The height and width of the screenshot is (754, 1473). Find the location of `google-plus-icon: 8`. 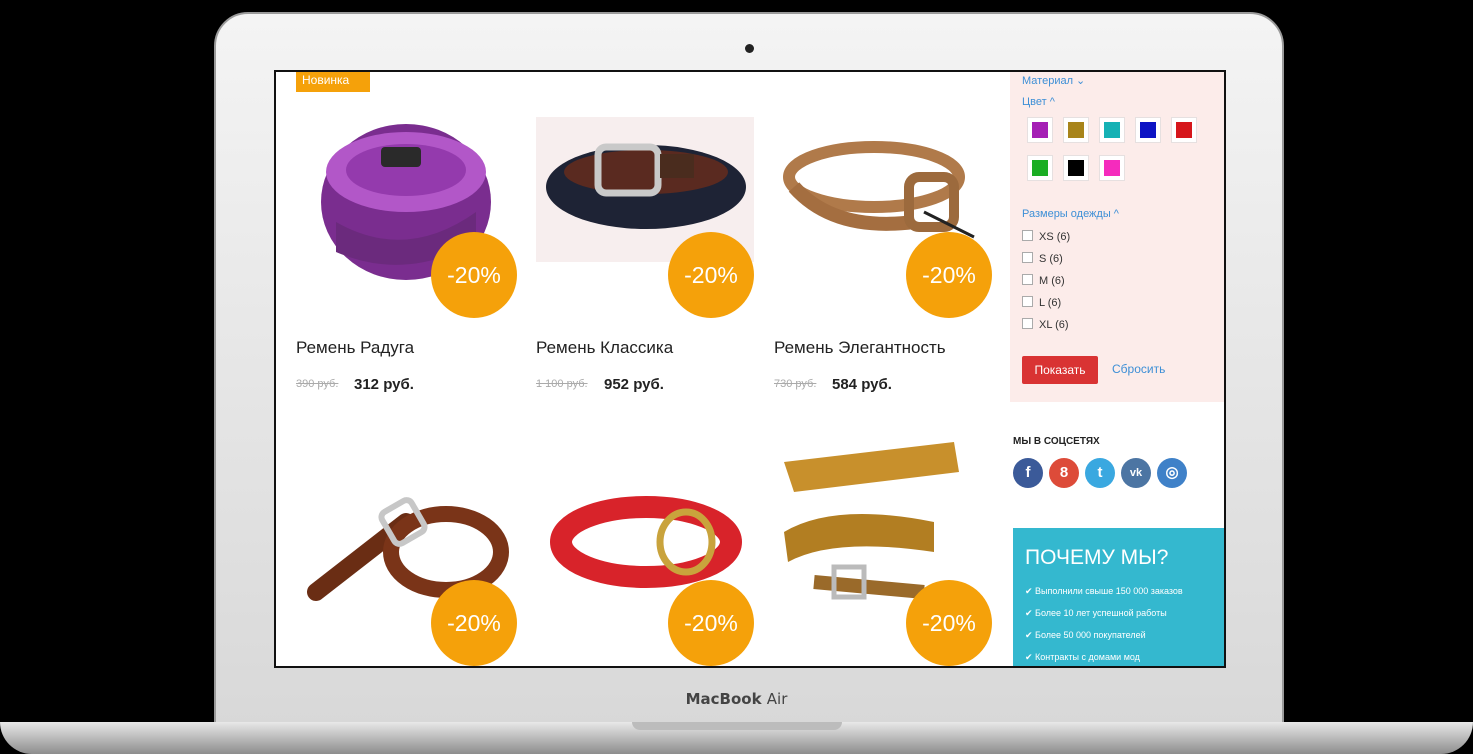

google-plus-icon: 8 is located at coordinates (1064, 473).